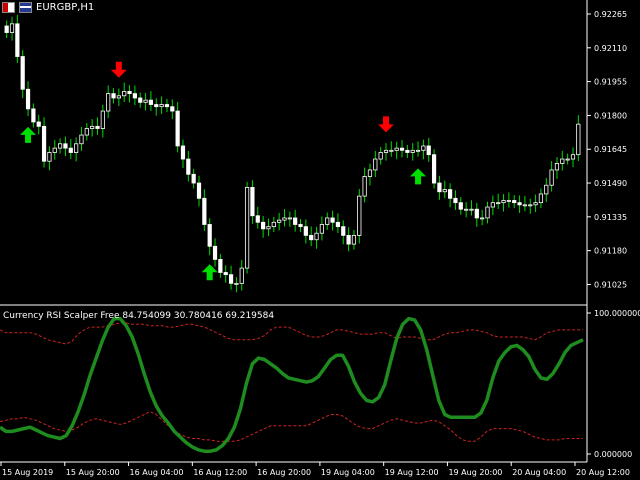  Describe the element at coordinates (348, 472) in the screenshot. I see `time-tick-label: 19 Aug 04:00` at that location.